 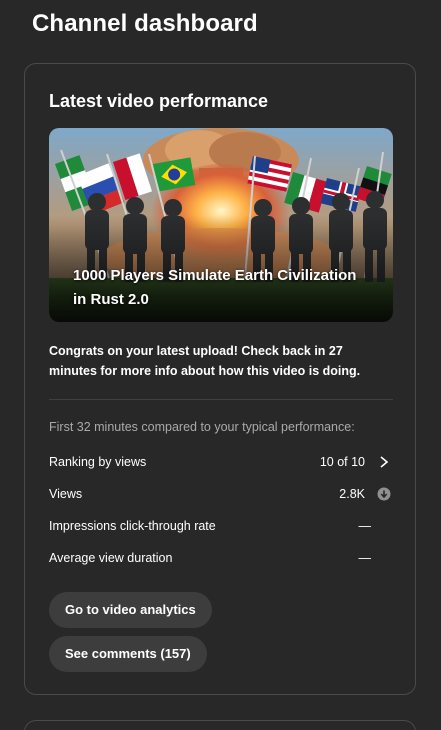 I want to click on metric-label: Impressions click-through rate, so click(x=132, y=526).